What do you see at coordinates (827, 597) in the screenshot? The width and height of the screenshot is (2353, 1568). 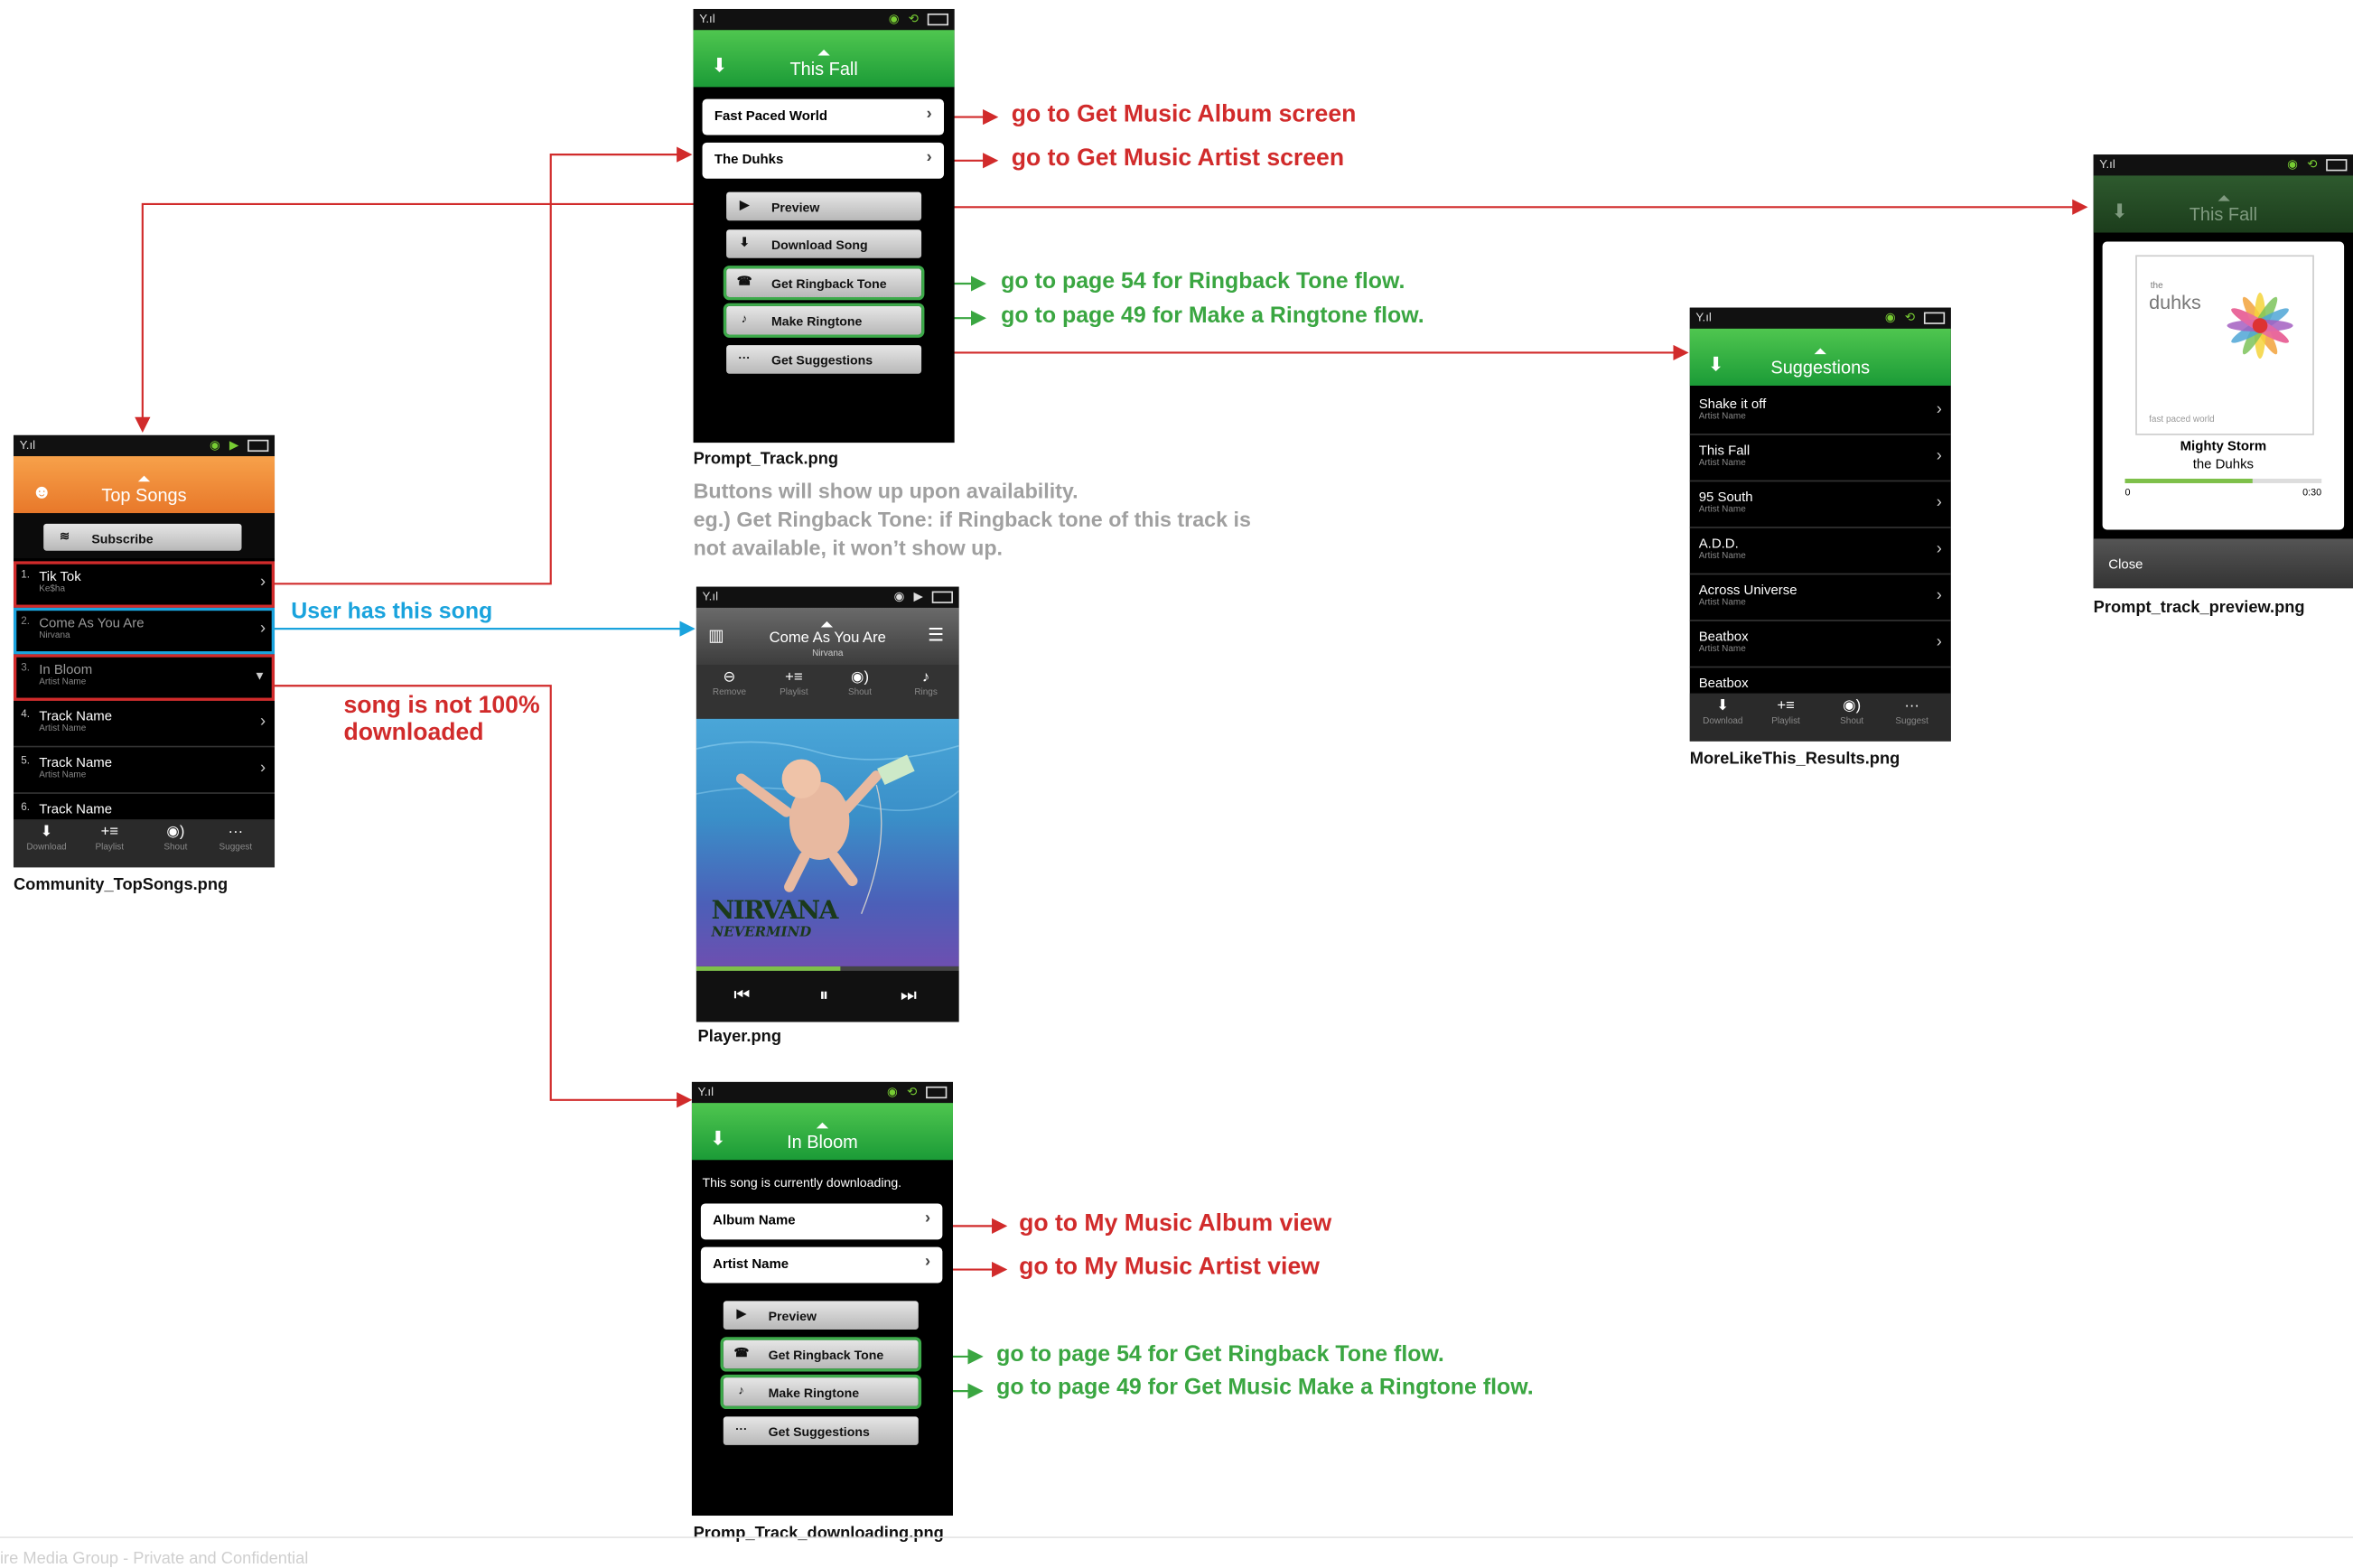 I see `status-bar: Y.ıl ◉ ▶` at bounding box center [827, 597].